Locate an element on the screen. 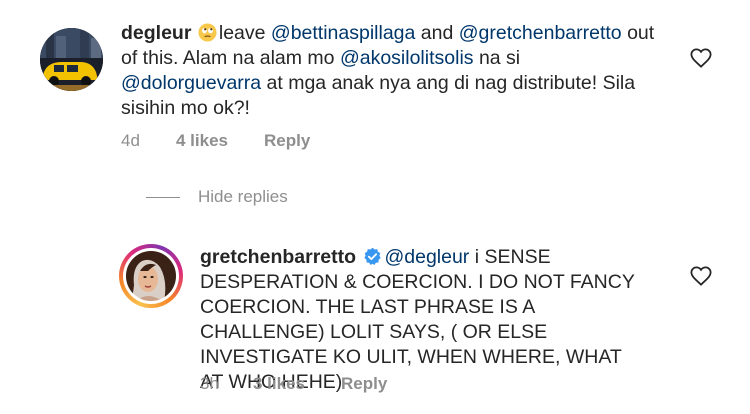 The height and width of the screenshot is (414, 750). mention-link: @akosilolitsolis is located at coordinates (407, 58).